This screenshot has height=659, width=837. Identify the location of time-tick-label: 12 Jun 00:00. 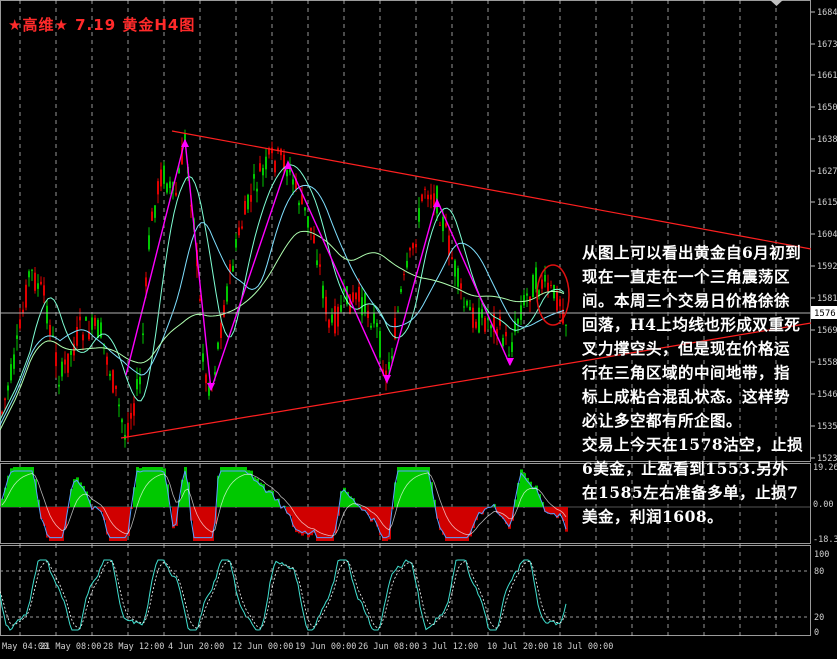
(262, 647).